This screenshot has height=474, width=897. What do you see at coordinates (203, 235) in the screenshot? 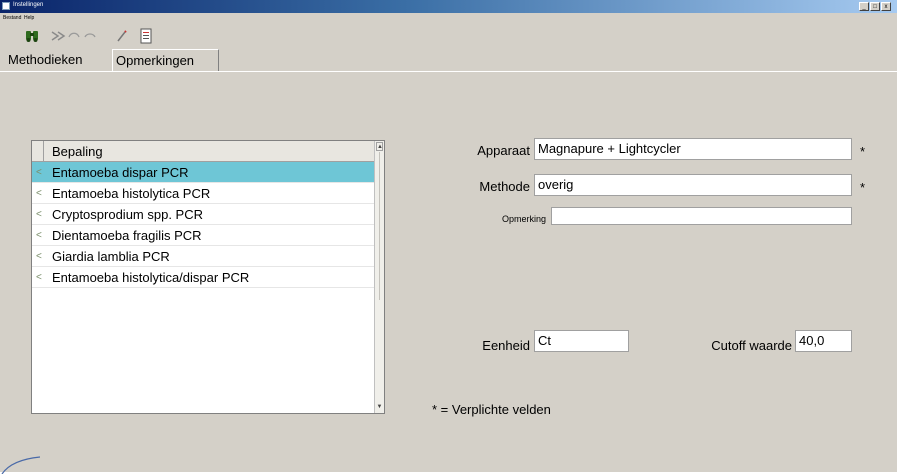
I see `list-item: < Dientamoeba fragilis PCR` at bounding box center [203, 235].